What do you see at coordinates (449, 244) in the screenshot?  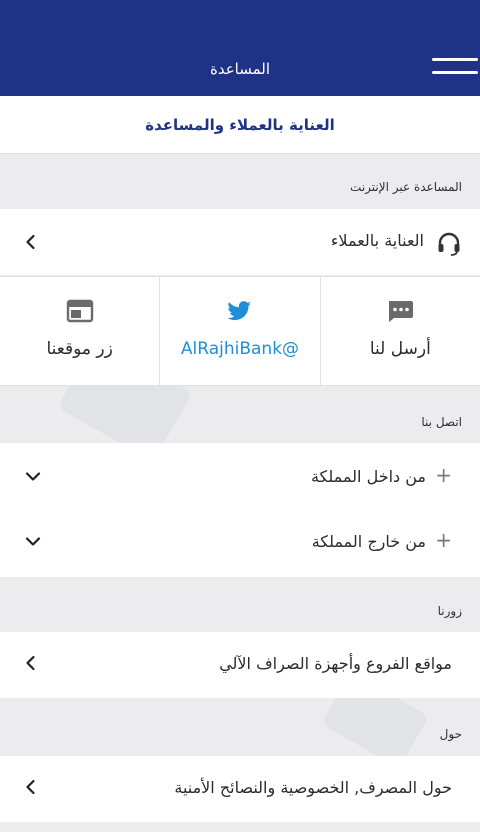 I see `headset-icon` at bounding box center [449, 244].